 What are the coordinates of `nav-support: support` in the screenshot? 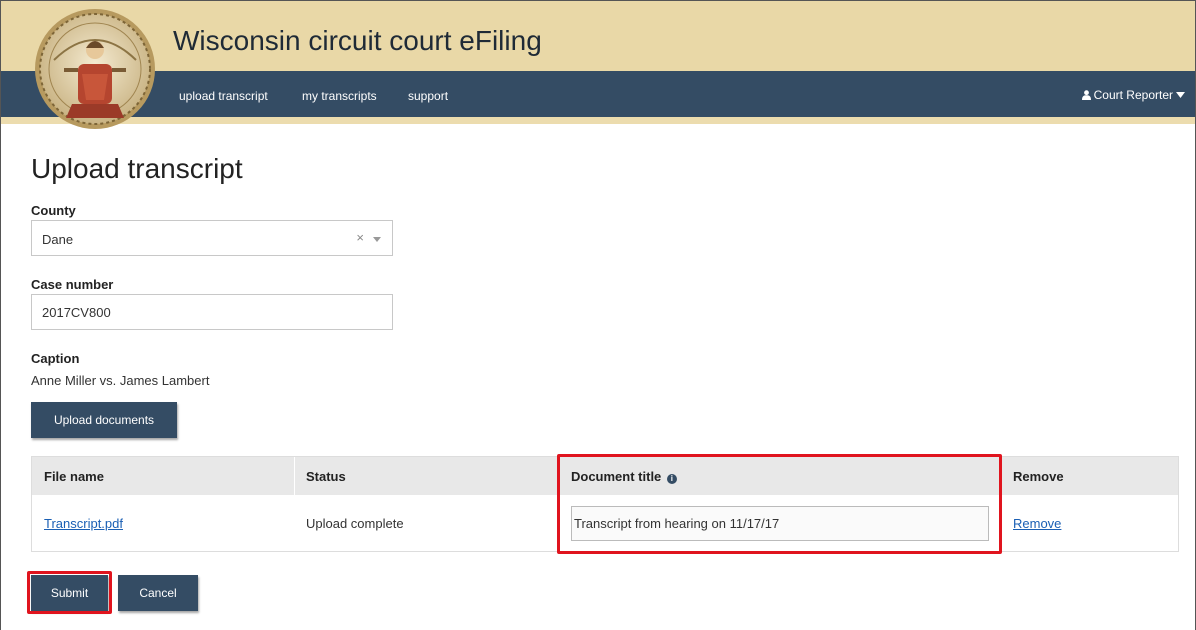 It's located at (428, 96).